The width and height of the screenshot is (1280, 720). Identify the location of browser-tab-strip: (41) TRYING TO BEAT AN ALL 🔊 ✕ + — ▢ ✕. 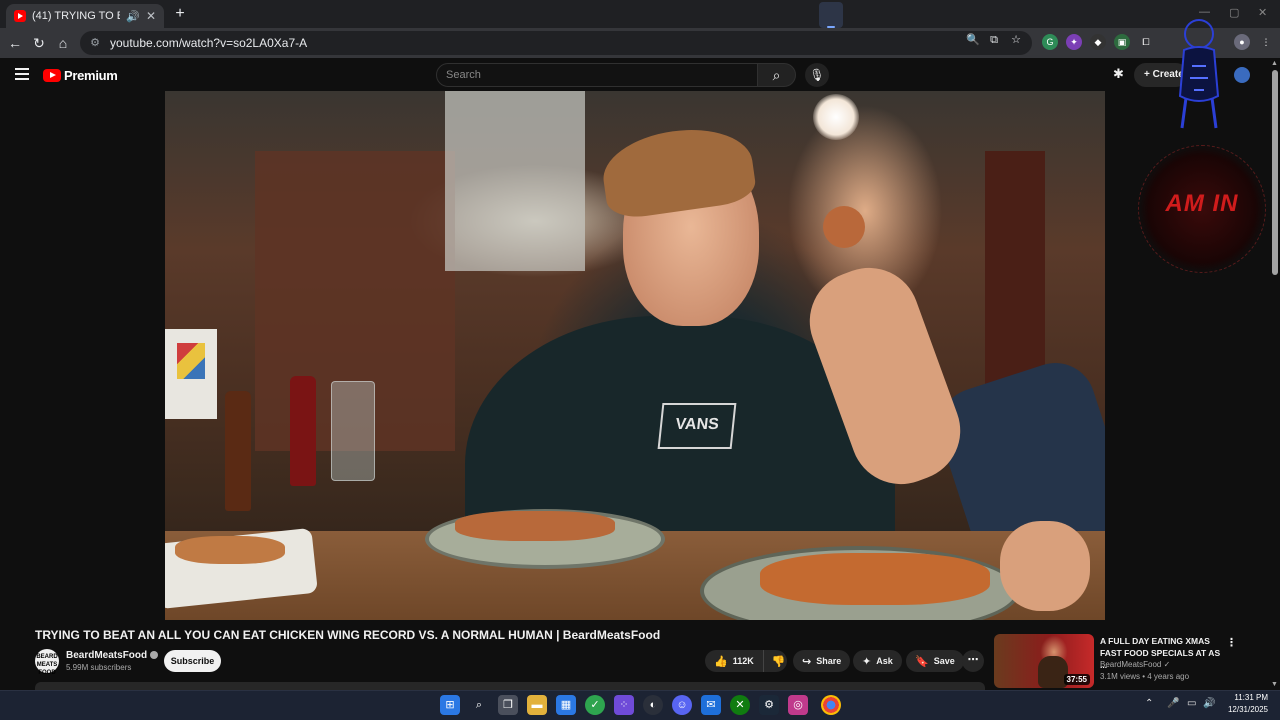
(640, 14).